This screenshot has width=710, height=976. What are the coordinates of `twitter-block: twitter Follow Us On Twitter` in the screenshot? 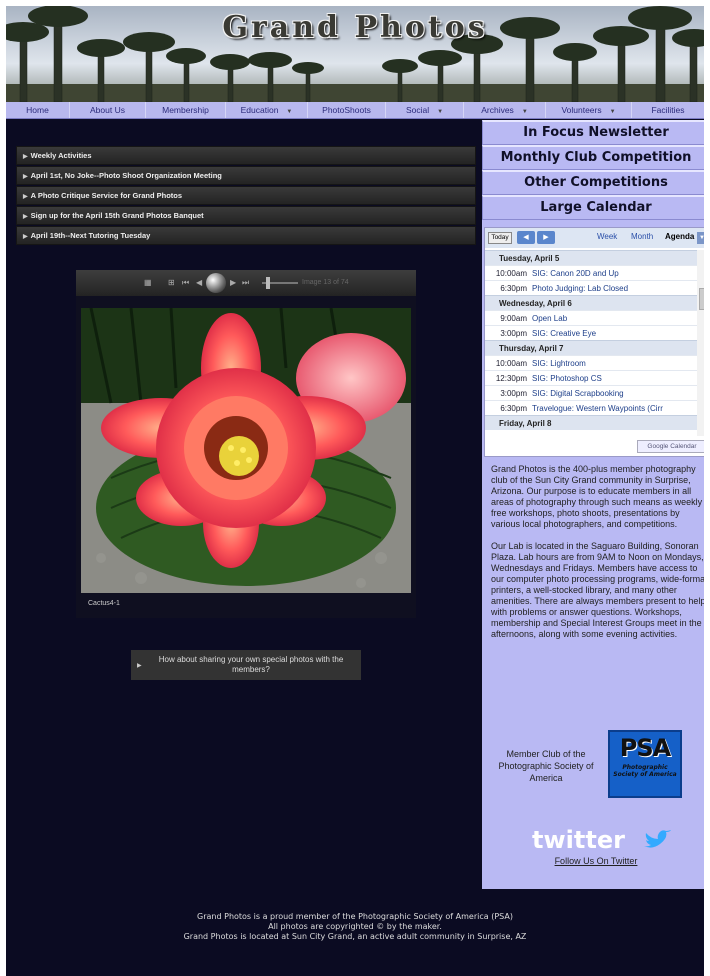 It's located at (593, 849).